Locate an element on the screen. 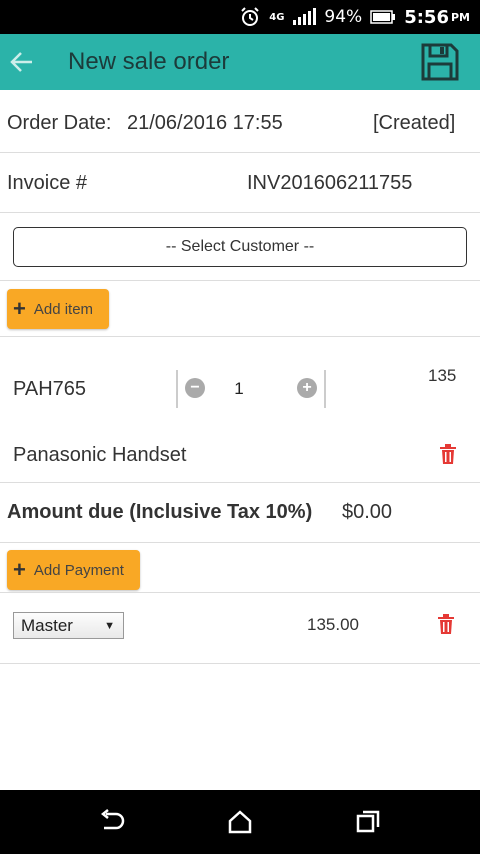 This screenshot has width=480, height=854. network-type-label: 4G is located at coordinates (277, 17).